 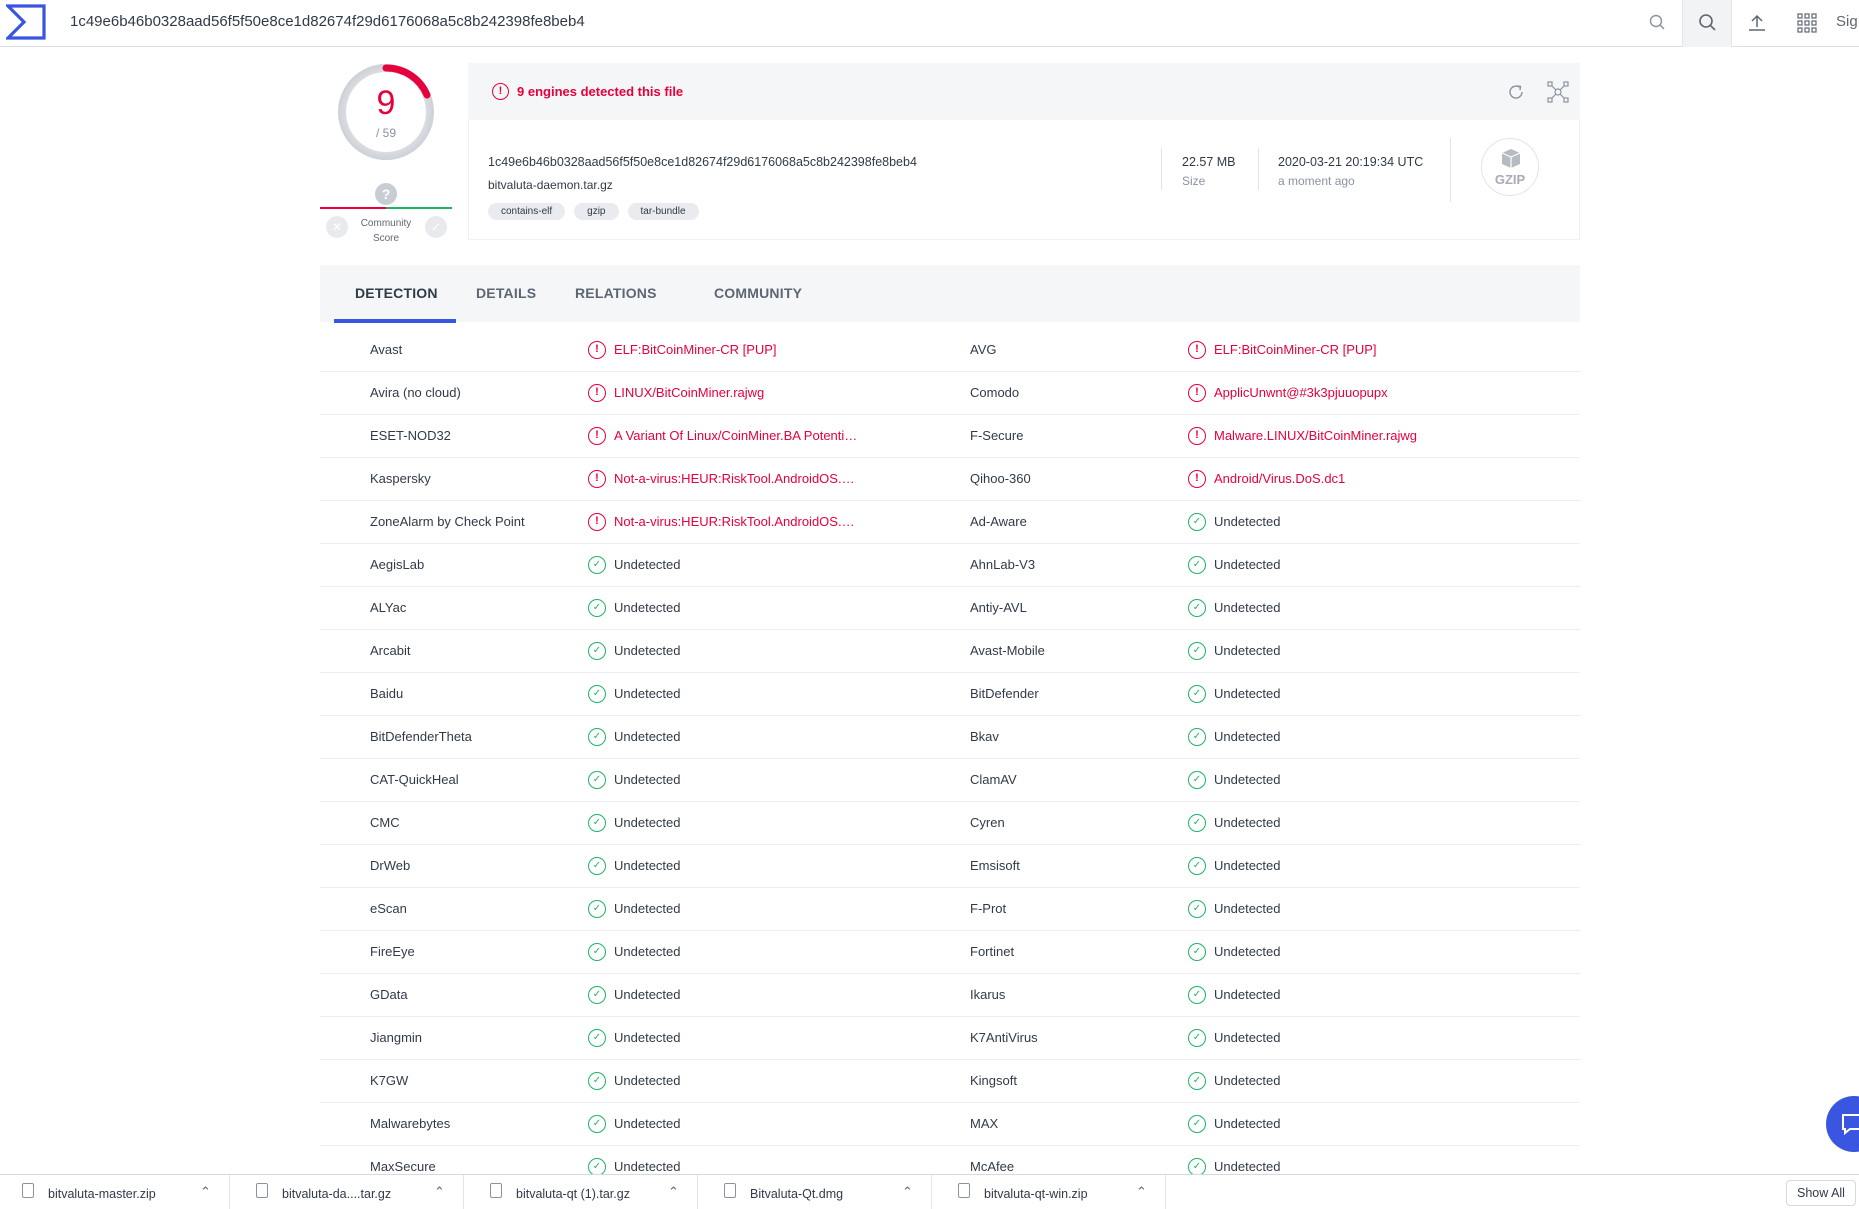 What do you see at coordinates (1053, 1192) in the screenshot?
I see `download-item: bitvaluta-qt-win.zip ⌃` at bounding box center [1053, 1192].